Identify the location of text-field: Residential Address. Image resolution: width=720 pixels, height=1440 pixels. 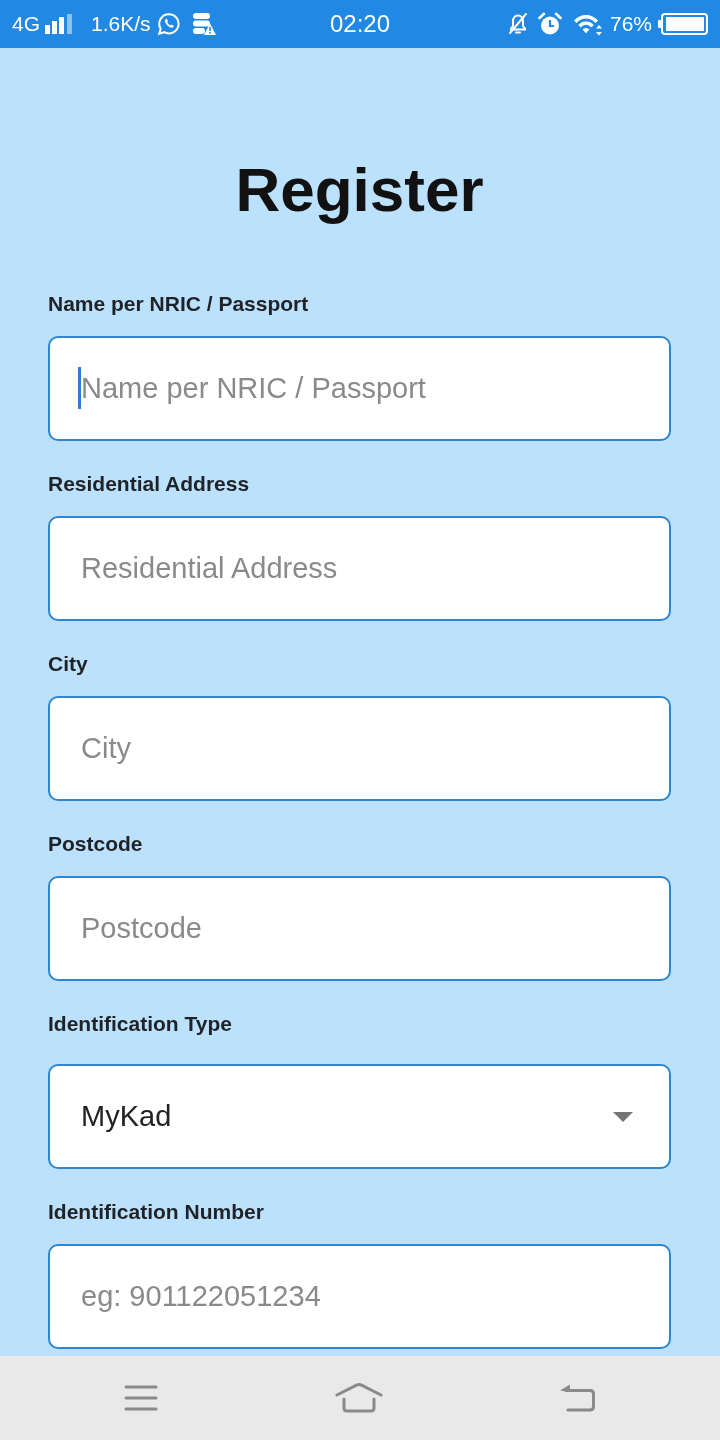
(359, 568).